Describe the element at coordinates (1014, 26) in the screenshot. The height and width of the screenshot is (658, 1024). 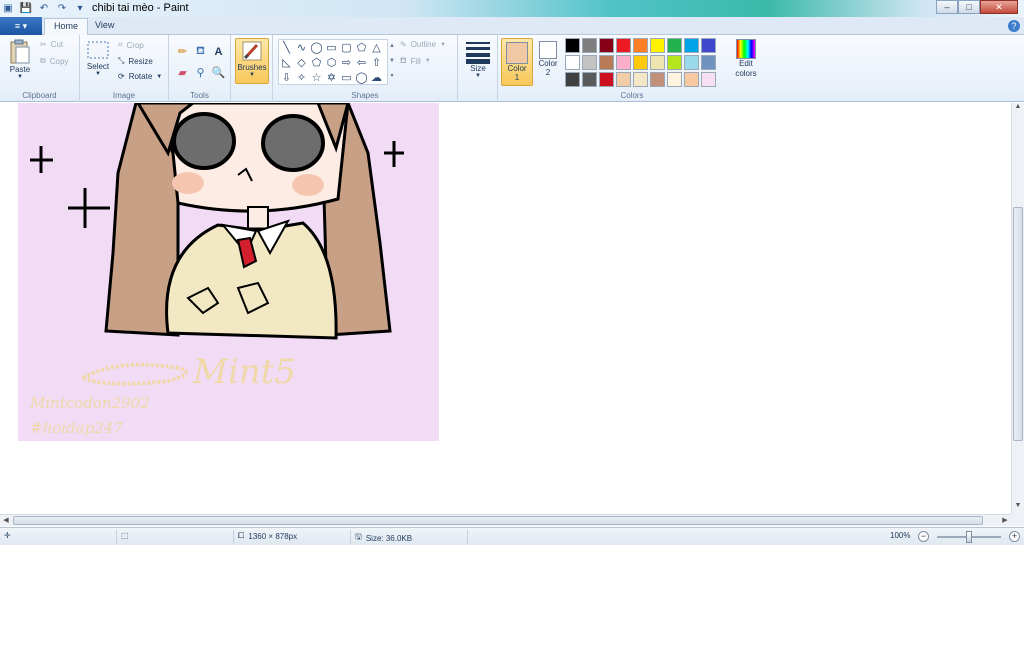
I see `help-icon: ?` at that location.